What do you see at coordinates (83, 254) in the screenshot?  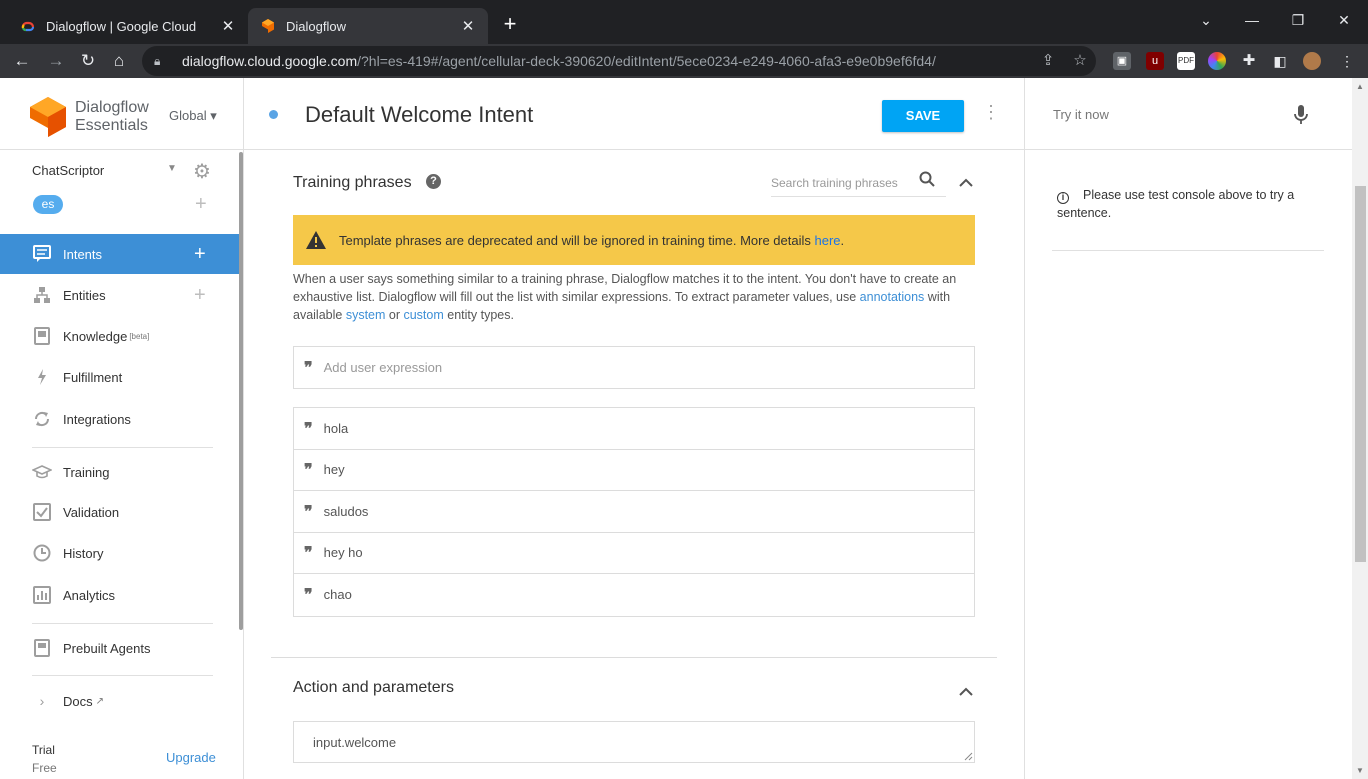 I see `sidebar-item-label: Intents` at bounding box center [83, 254].